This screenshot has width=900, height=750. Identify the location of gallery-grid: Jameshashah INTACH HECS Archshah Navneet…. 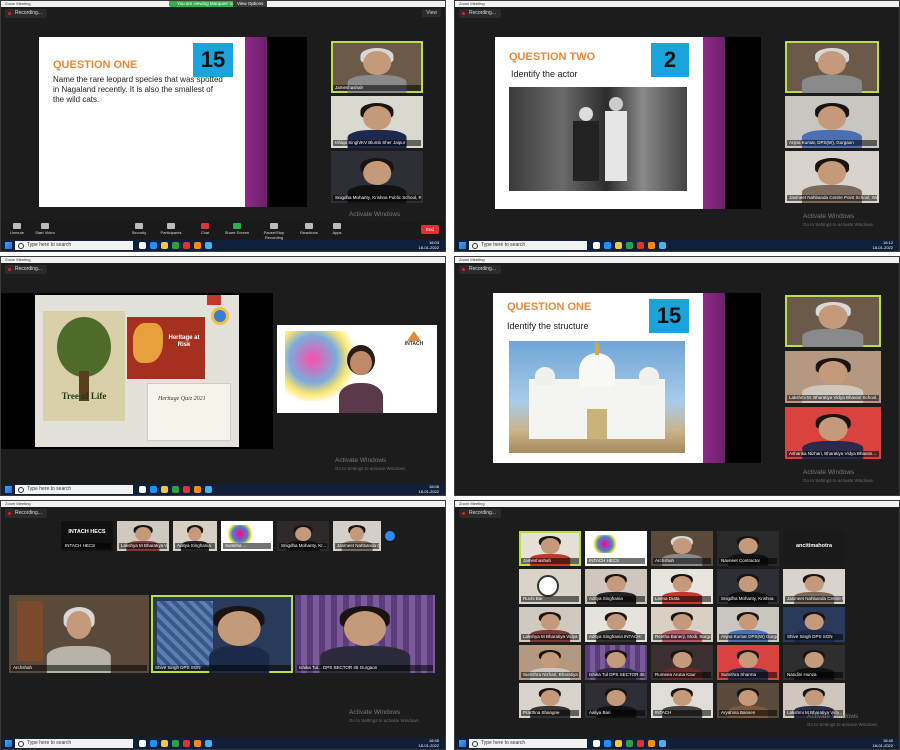
(684, 624).